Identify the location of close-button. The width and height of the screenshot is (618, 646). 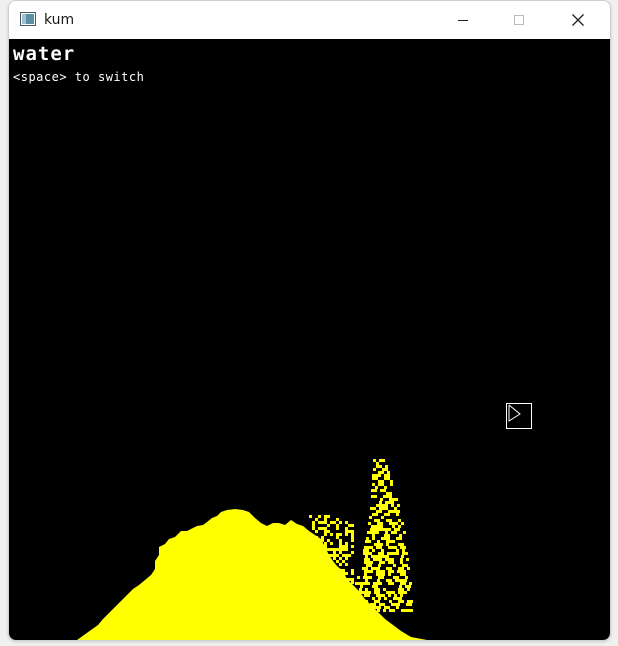
(578, 20).